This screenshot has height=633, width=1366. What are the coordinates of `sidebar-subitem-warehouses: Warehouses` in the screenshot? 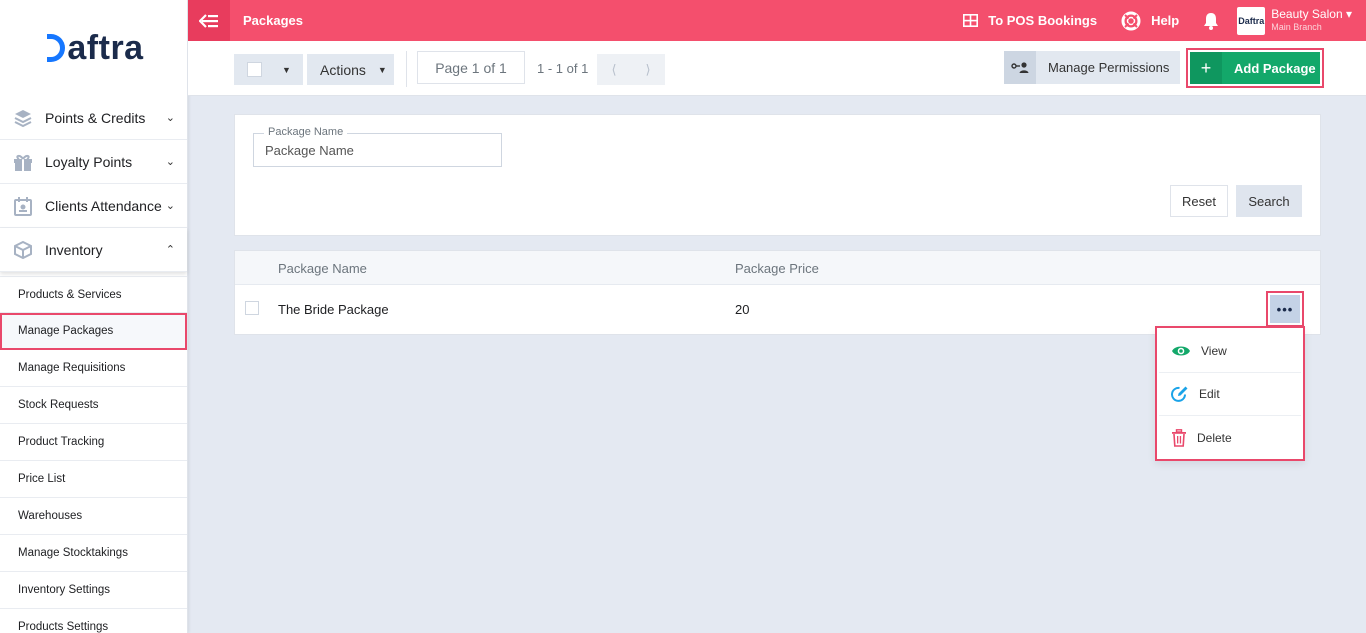 It's located at (93, 516).